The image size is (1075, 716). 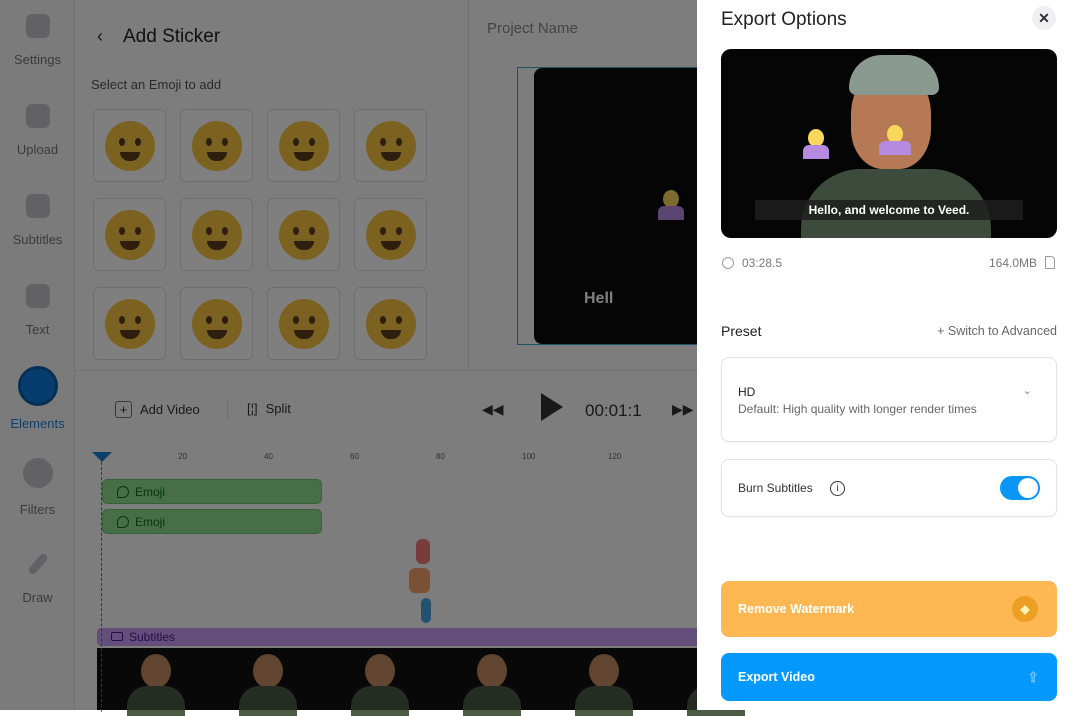 I want to click on file-icon, so click(x=1050, y=262).